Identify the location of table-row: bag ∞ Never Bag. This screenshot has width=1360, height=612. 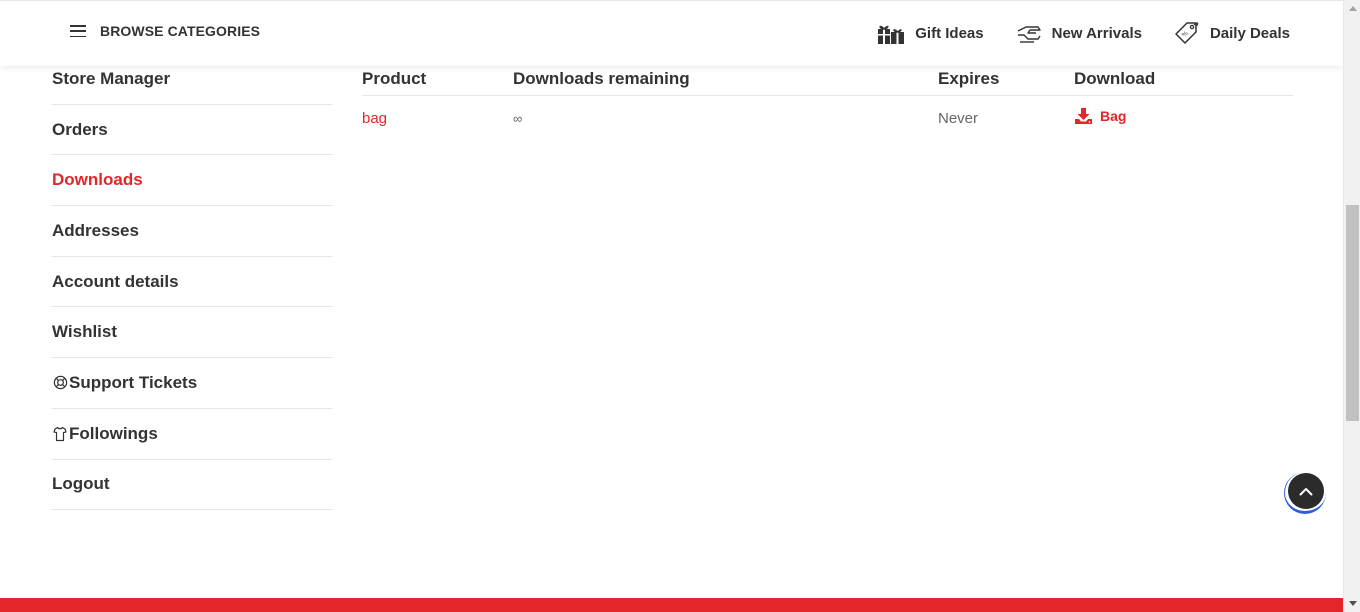
(827, 118).